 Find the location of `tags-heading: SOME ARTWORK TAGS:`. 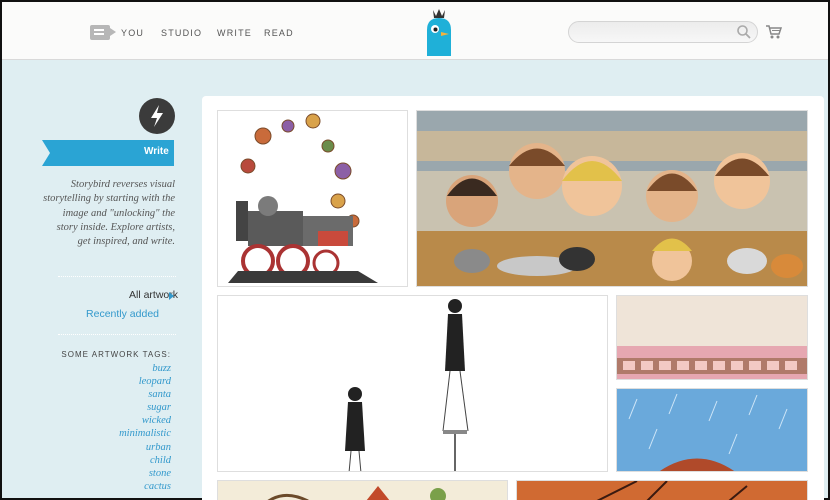

tags-heading: SOME ARTWORK TAGS: is located at coordinates (116, 354).